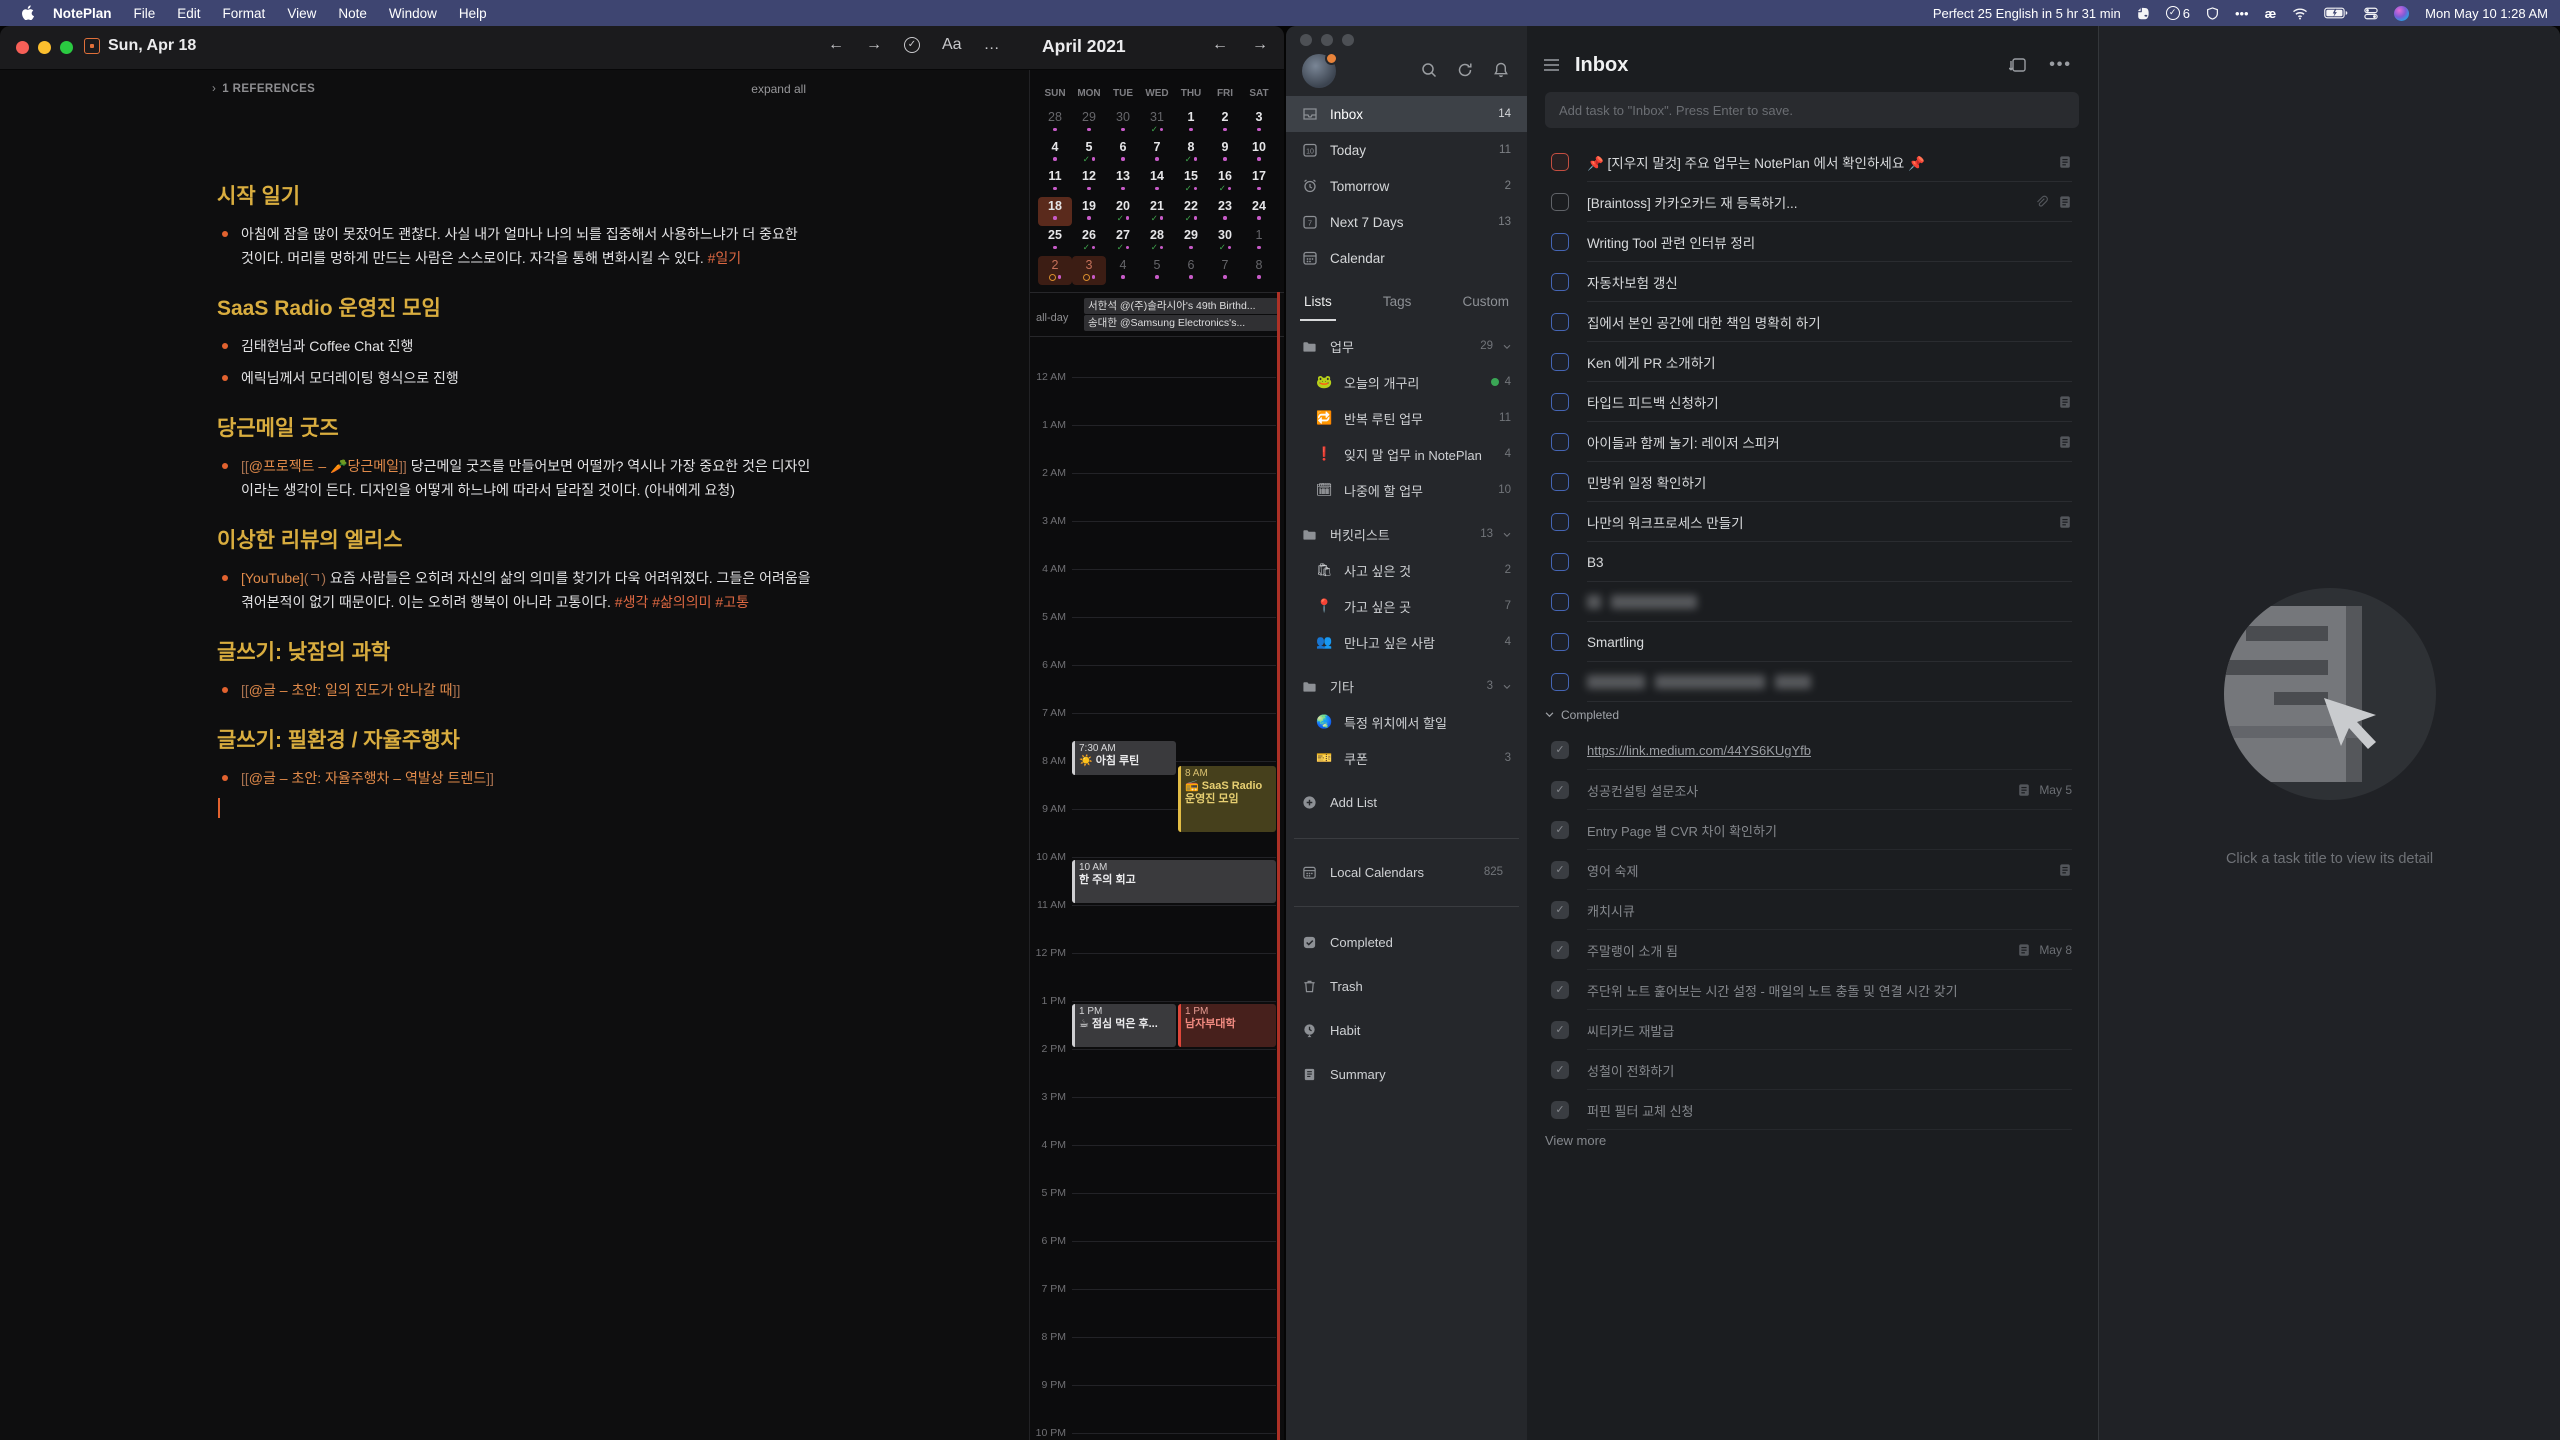 The image size is (2560, 1440). I want to click on task-row: 나만의 워크프로세스 만들기, so click(1812, 522).